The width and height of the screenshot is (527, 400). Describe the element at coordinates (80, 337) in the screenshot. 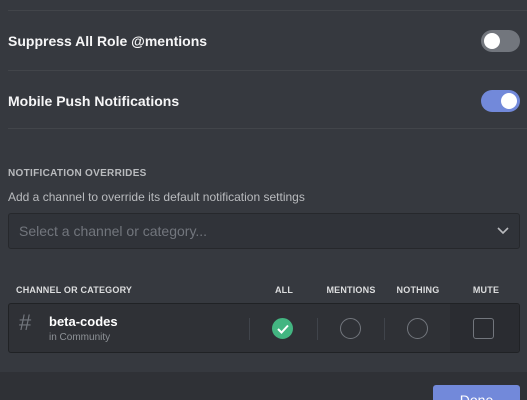

I see `override-channel-category: in Community` at that location.